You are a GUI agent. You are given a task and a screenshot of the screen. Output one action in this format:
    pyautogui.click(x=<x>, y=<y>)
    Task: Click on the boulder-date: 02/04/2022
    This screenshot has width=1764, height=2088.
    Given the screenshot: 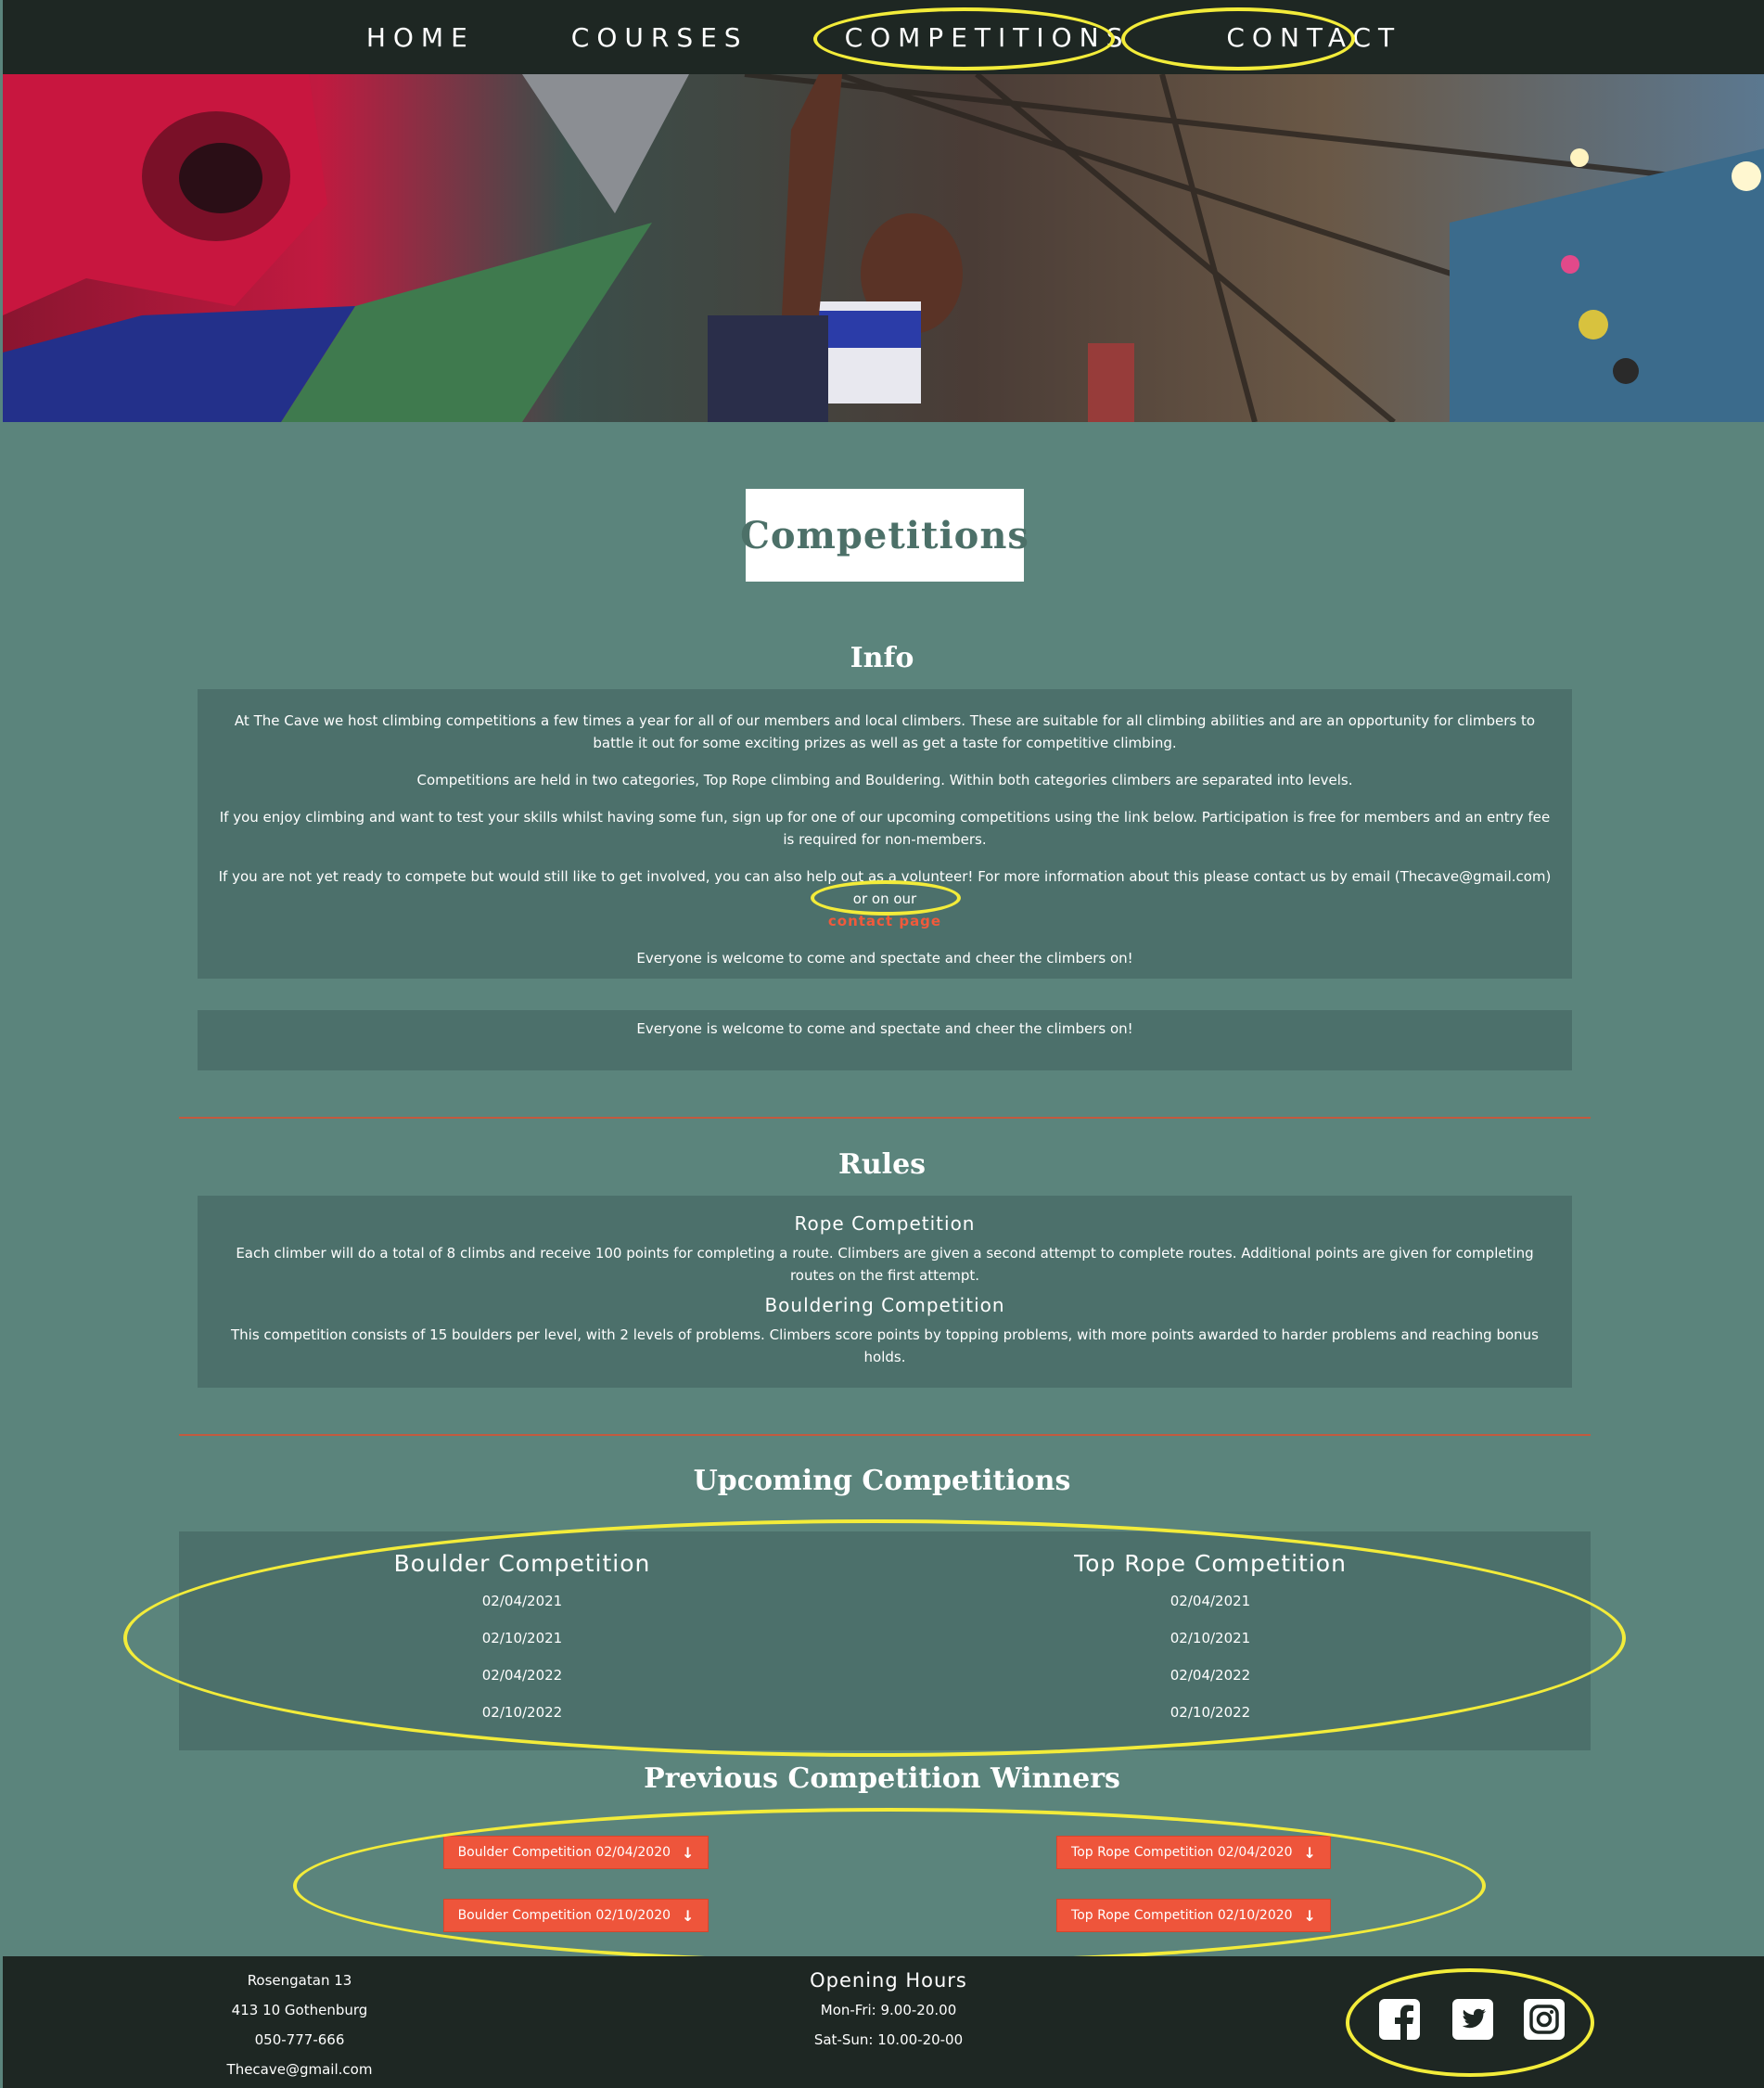 What is the action you would take?
    pyautogui.click(x=522, y=1675)
    